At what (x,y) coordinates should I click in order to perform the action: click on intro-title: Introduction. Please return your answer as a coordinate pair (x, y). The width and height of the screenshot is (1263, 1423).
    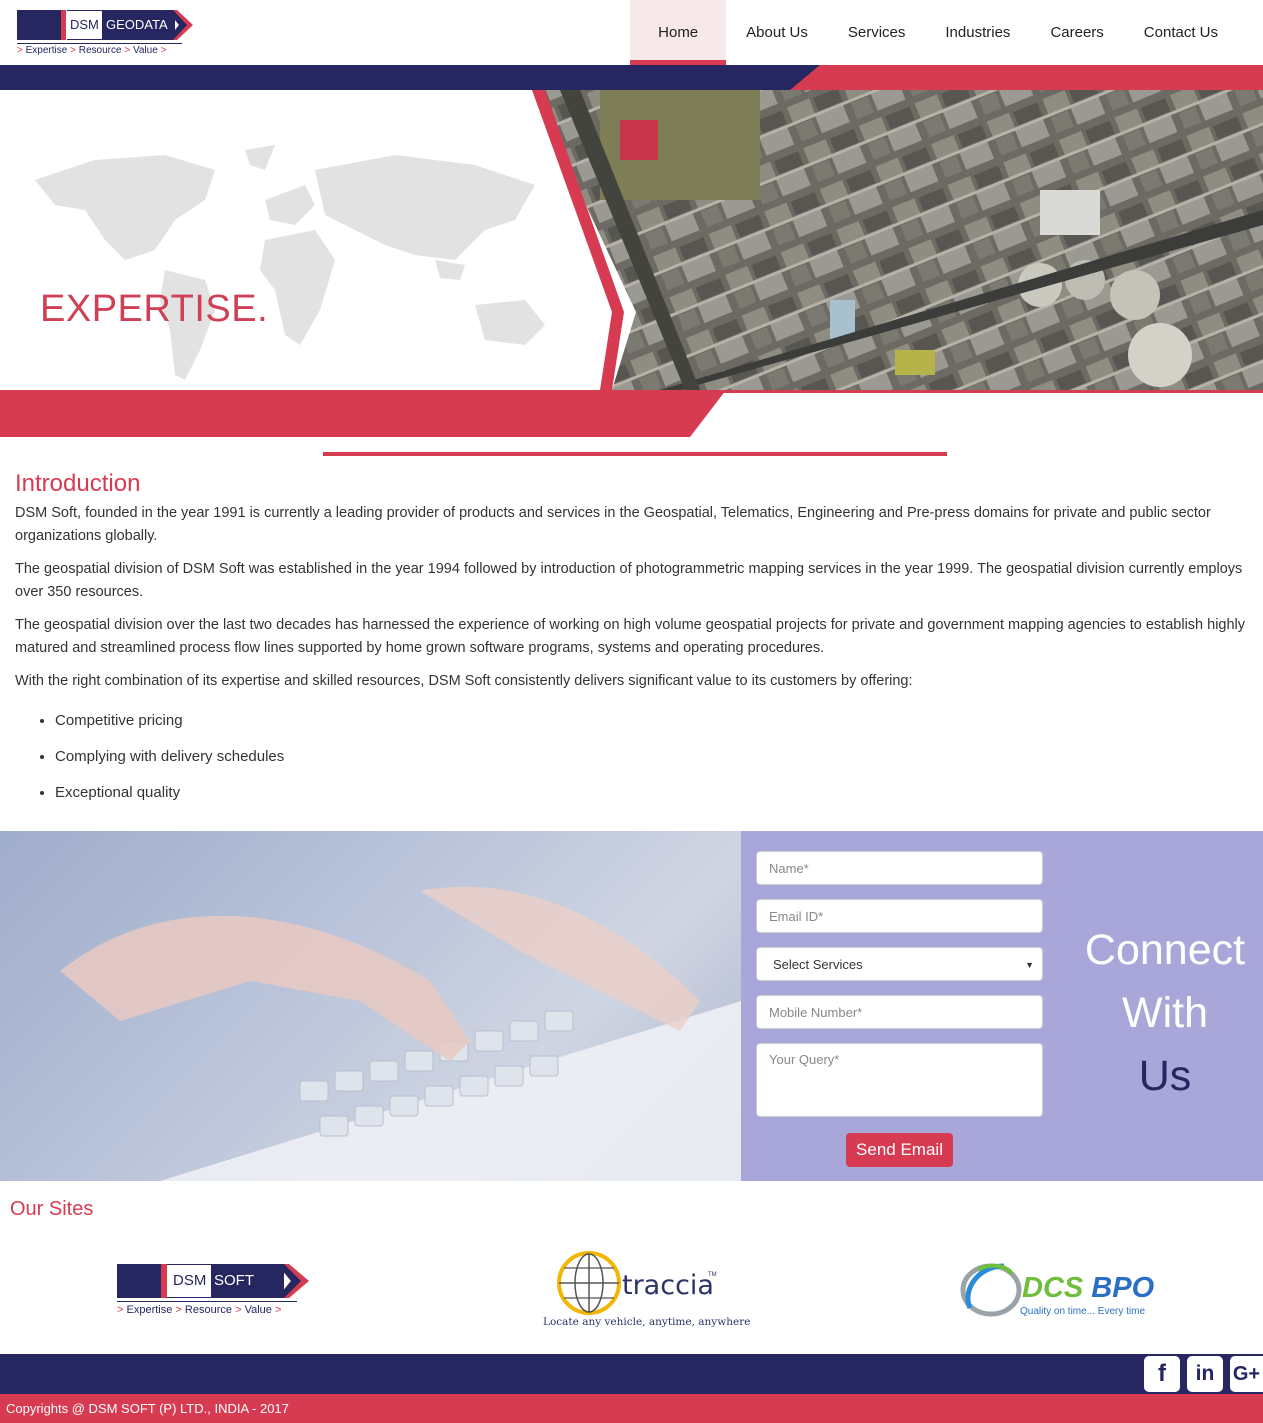
    Looking at the image, I should click on (78, 483).